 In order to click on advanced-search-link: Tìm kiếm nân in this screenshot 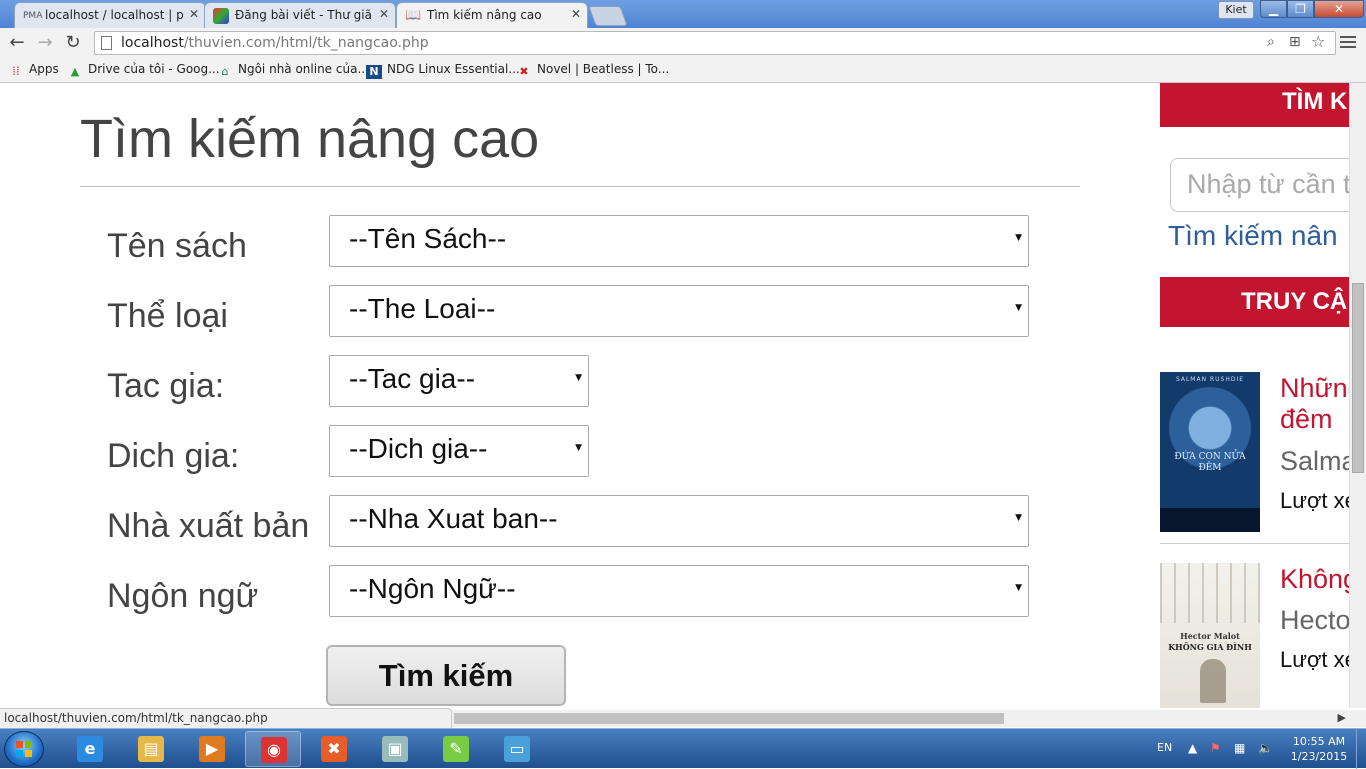, I will do `click(1253, 236)`.